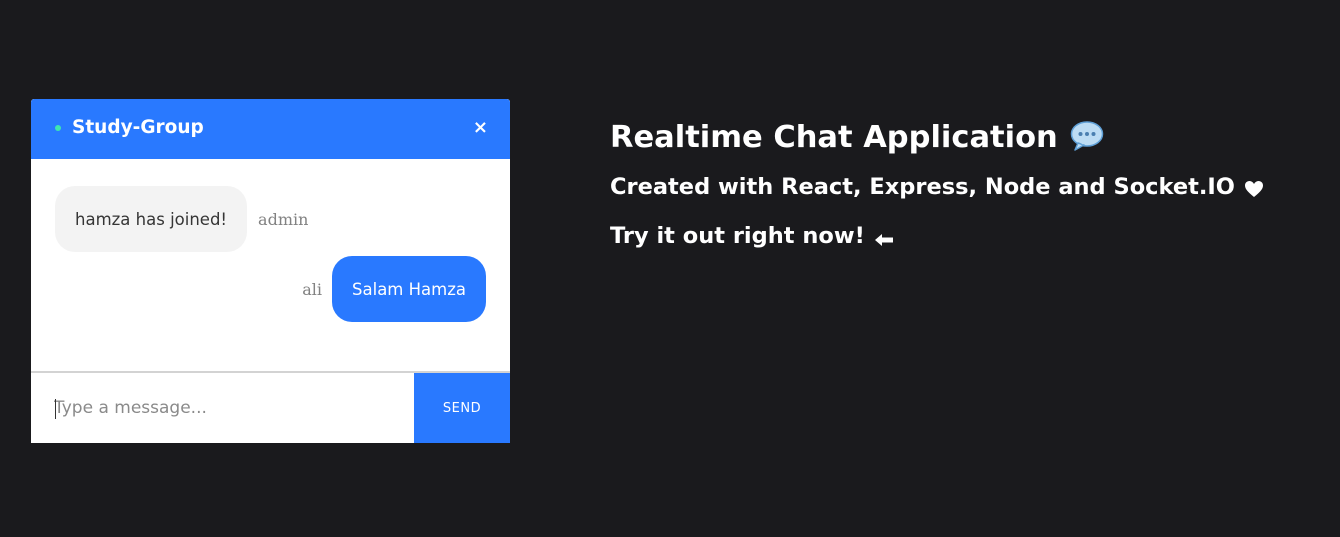 This screenshot has width=1340, height=537. I want to click on message-row: ali Salam Hamza, so click(394, 289).